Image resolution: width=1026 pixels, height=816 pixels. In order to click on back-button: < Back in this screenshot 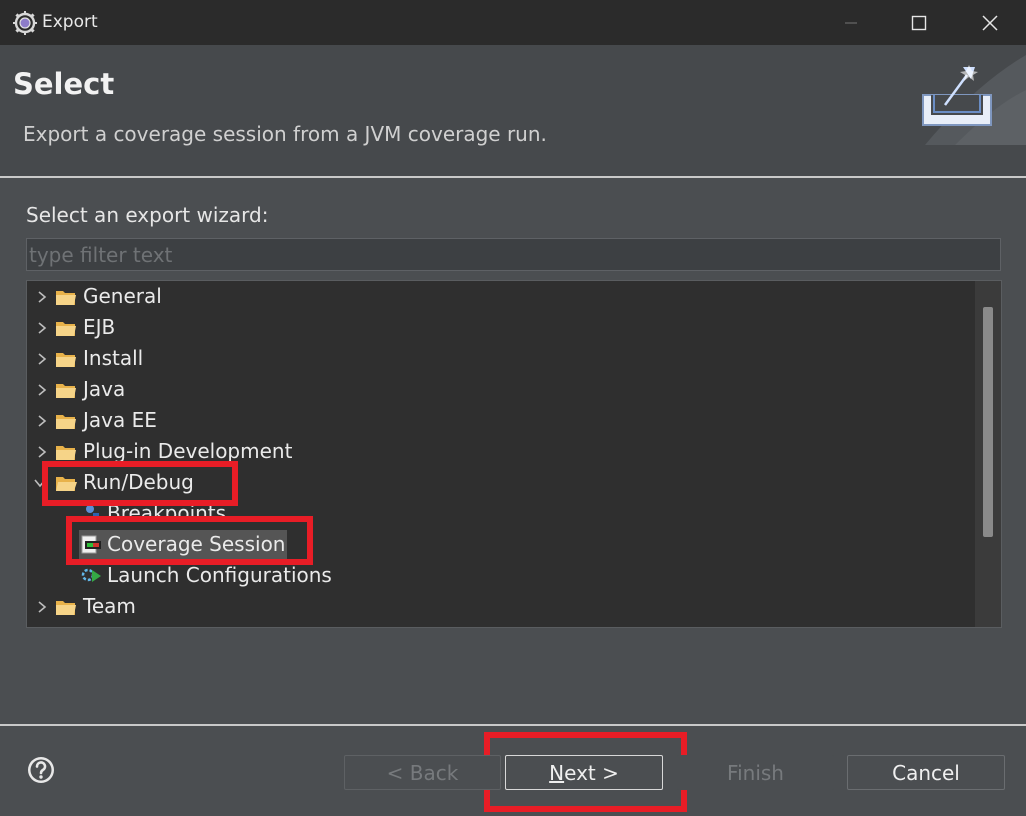, I will do `click(422, 772)`.